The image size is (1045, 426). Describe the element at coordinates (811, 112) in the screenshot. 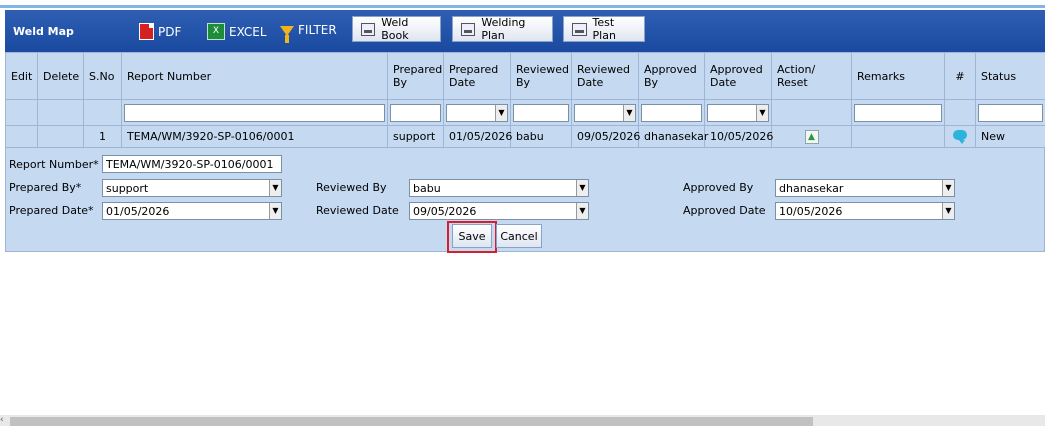

I see `filter-cell-action` at that location.